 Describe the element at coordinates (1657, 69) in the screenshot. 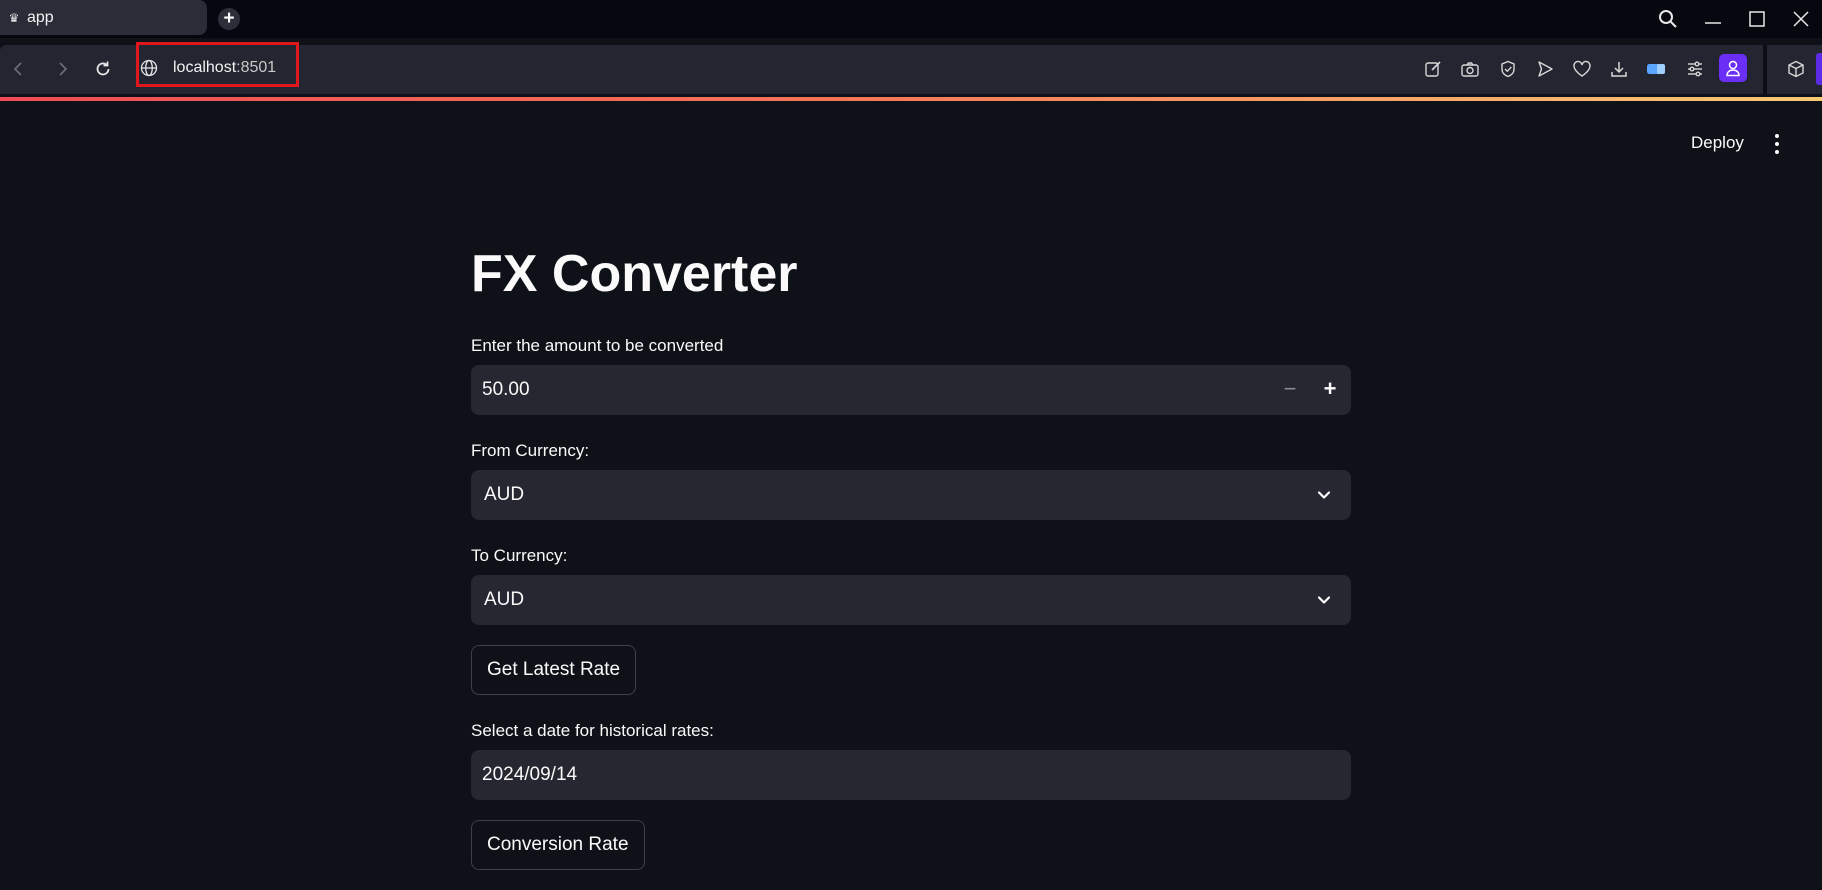

I see `battery-icon` at that location.